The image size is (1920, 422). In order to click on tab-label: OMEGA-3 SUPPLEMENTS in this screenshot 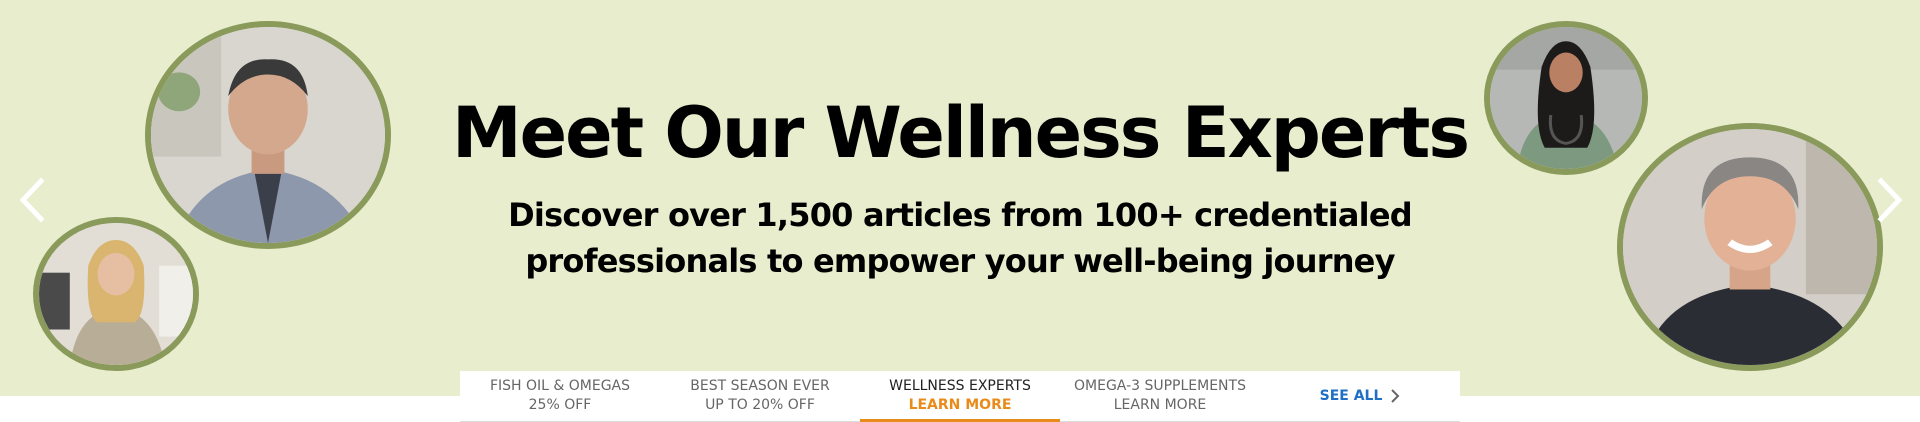, I will do `click(1160, 386)`.